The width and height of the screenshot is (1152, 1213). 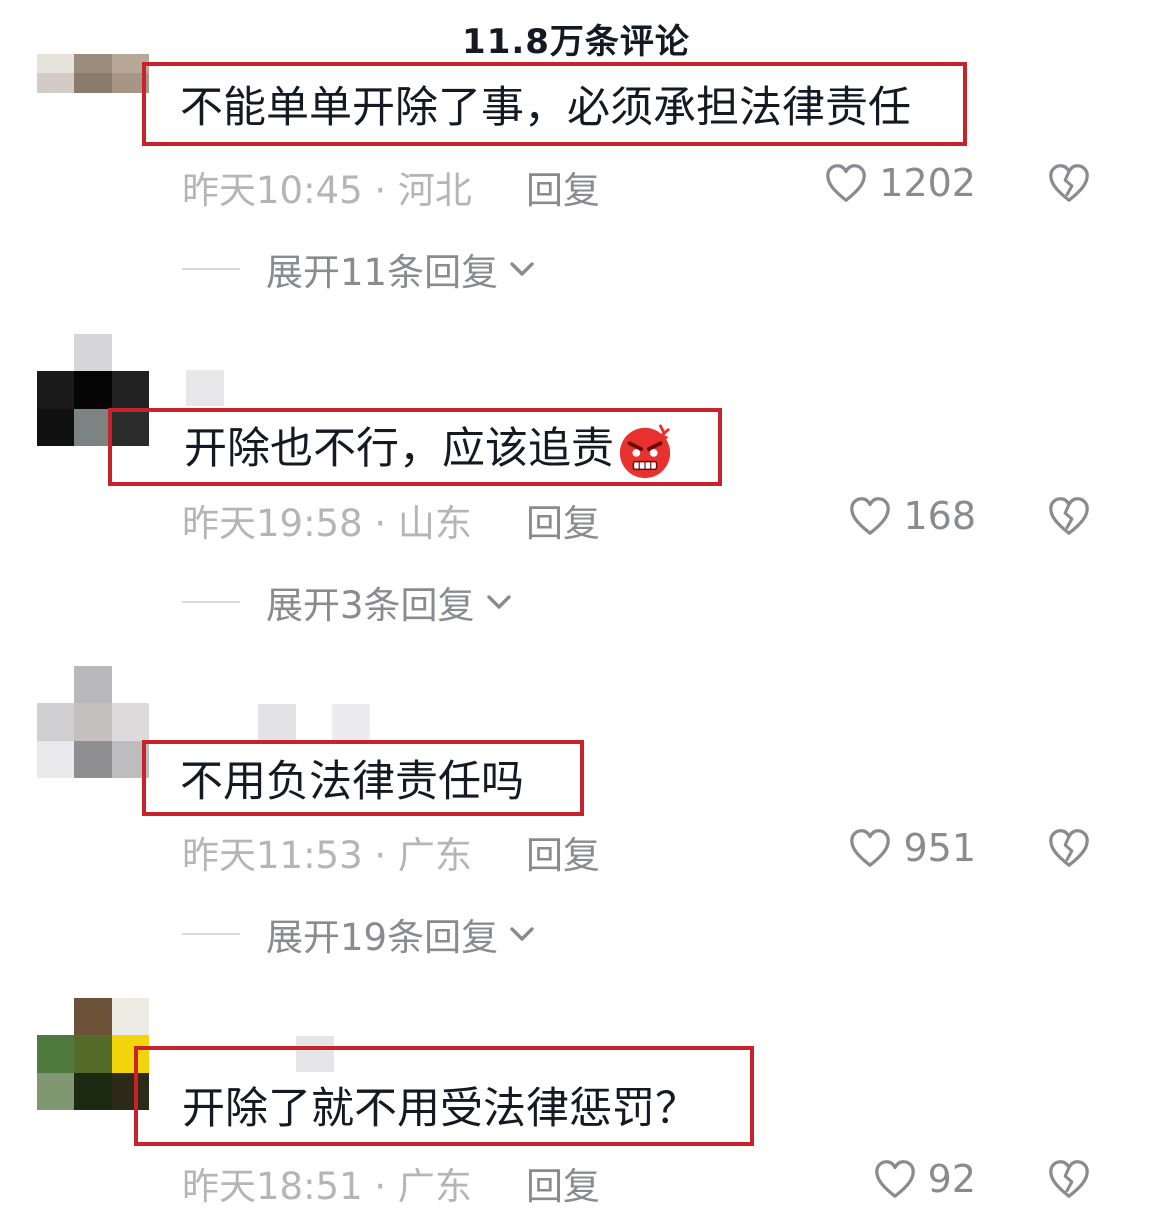 I want to click on highlighted-comment-box: 不用负法律责任吗, so click(x=363, y=778).